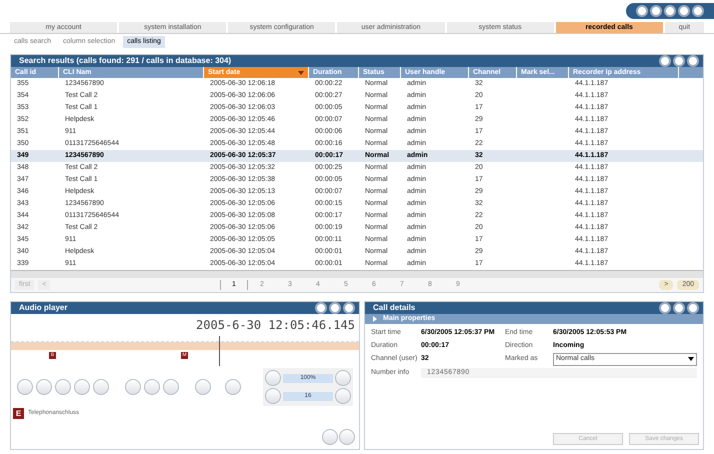  Describe the element at coordinates (43, 308) in the screenshot. I see `panel-title: Audio player` at that location.